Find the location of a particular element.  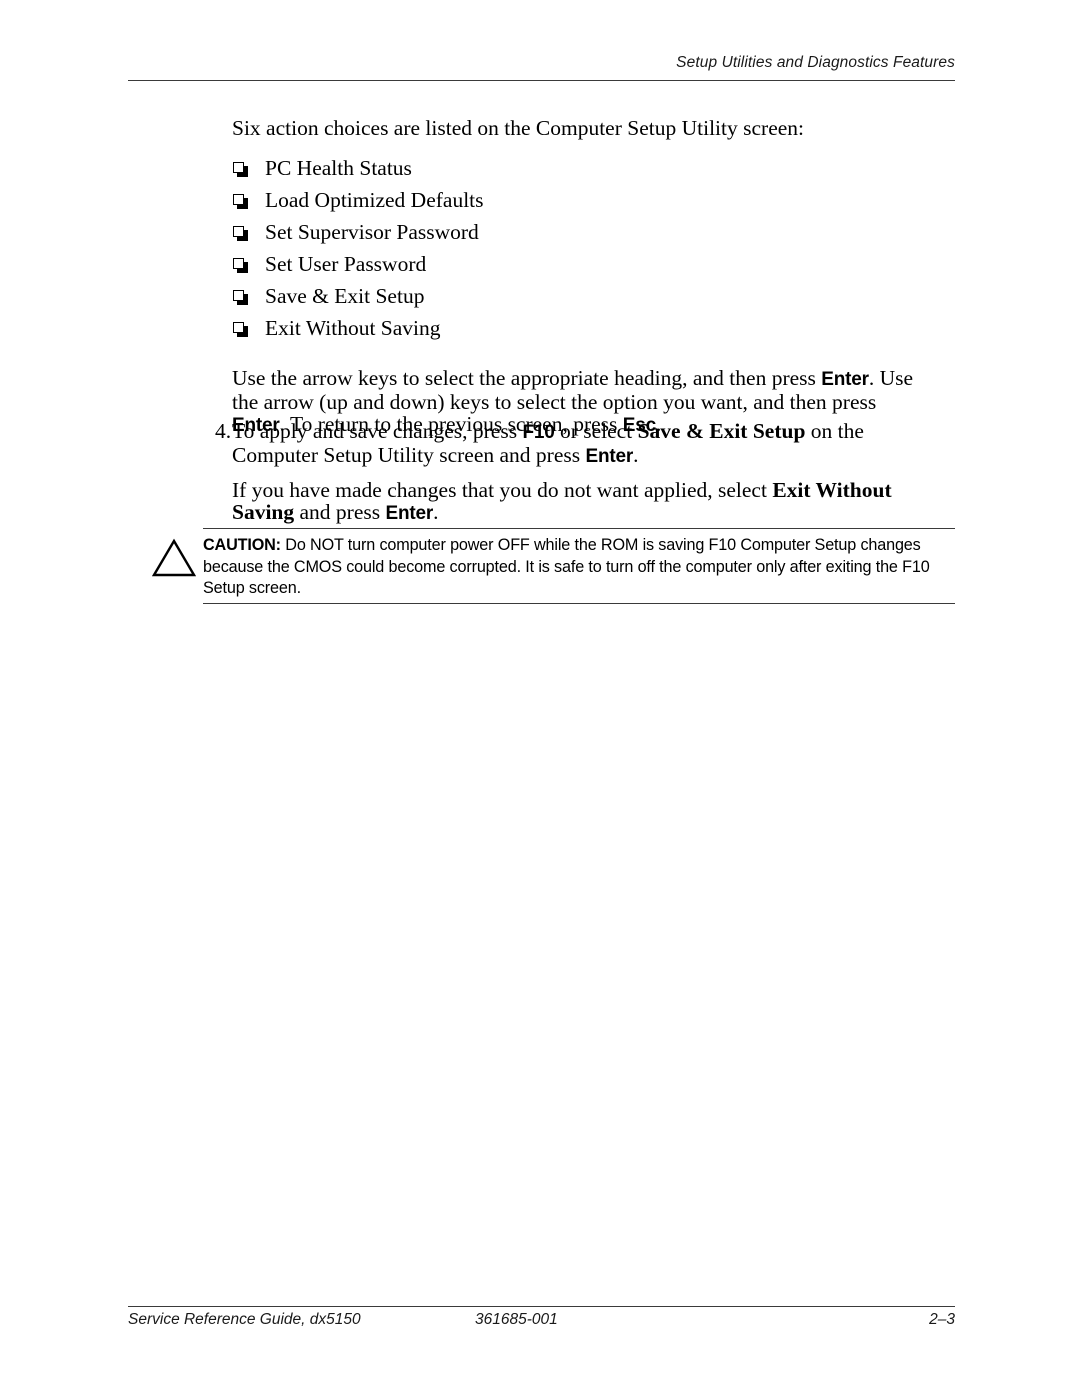

footer-page-number: 2–3 is located at coordinates (942, 1319).